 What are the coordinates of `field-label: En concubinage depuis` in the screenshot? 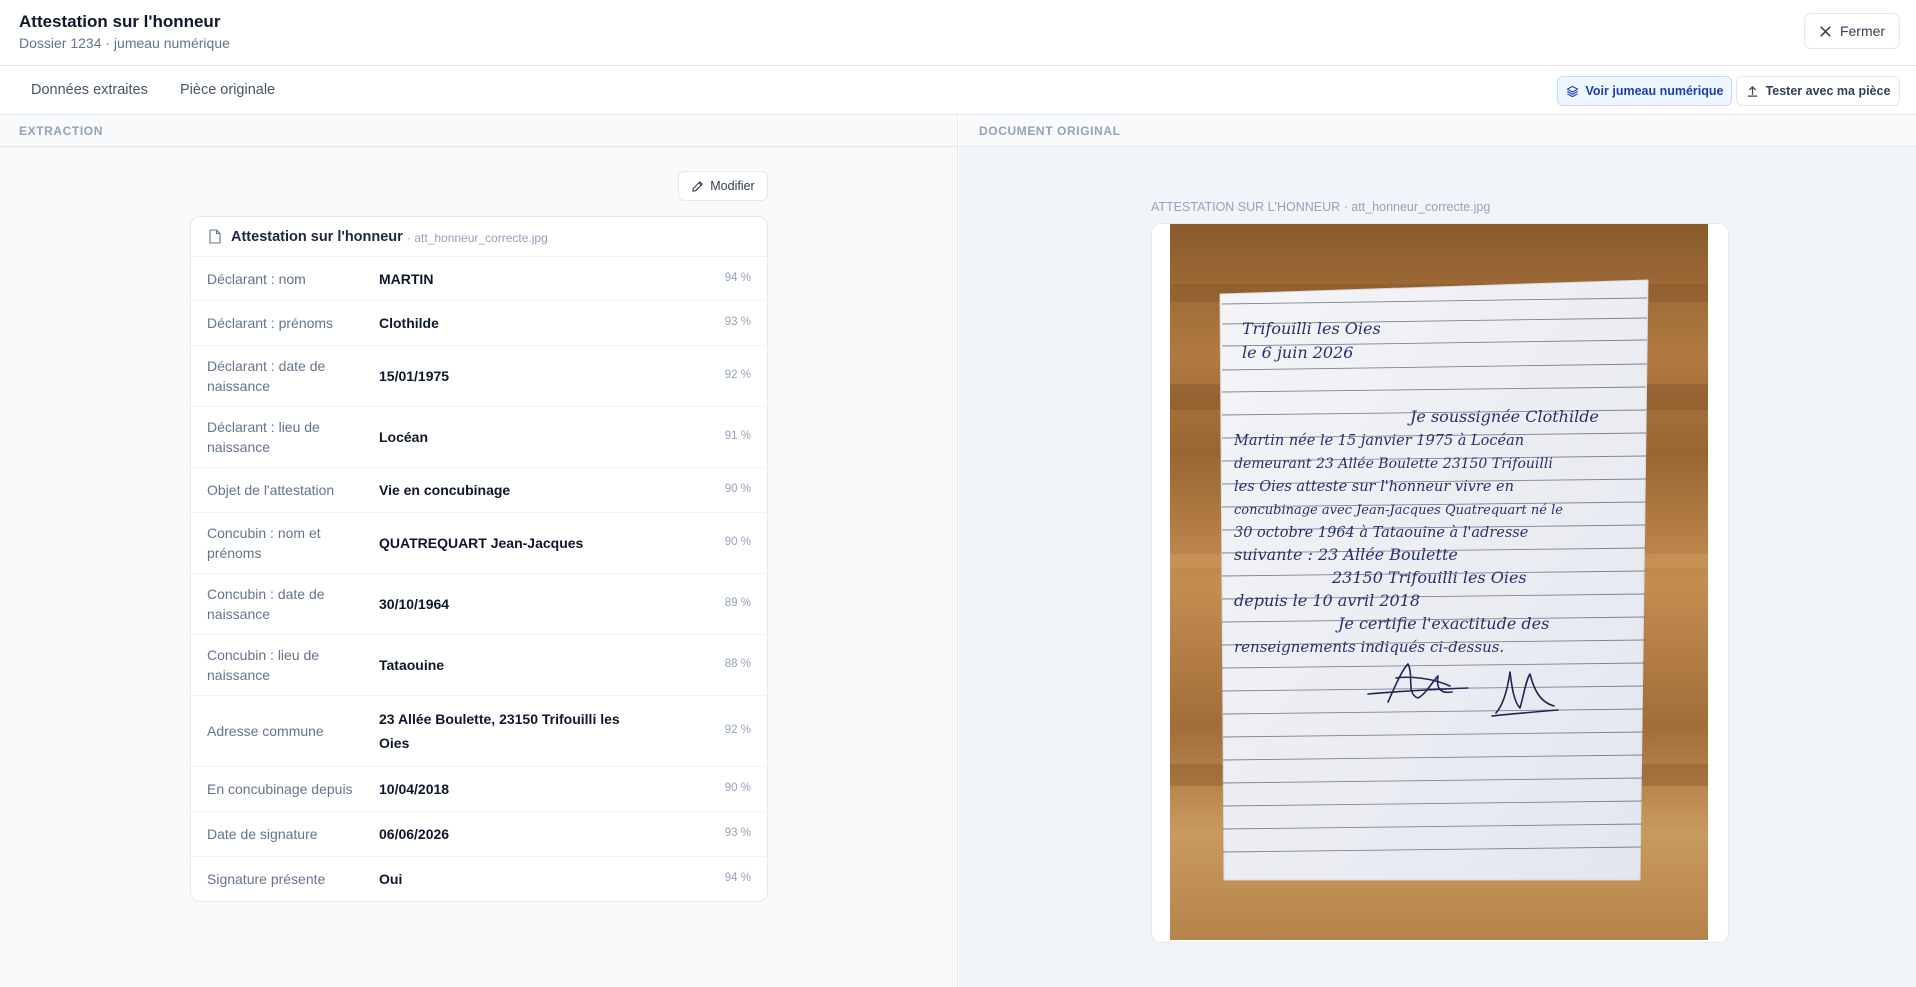 It's located at (280, 789).